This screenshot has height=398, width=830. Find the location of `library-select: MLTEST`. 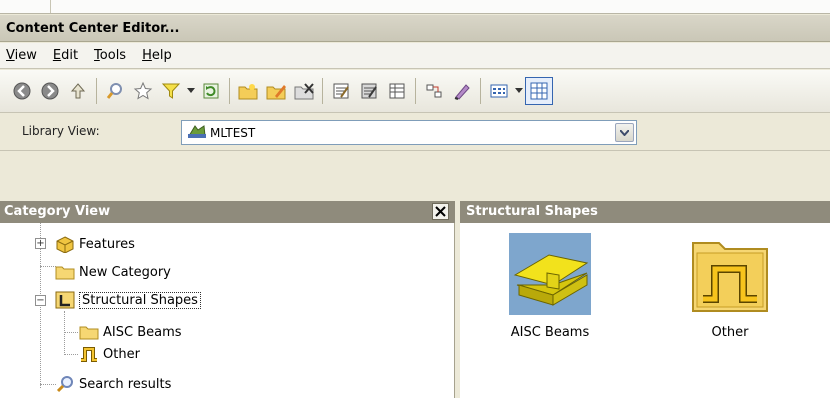

library-select: MLTEST is located at coordinates (409, 132).